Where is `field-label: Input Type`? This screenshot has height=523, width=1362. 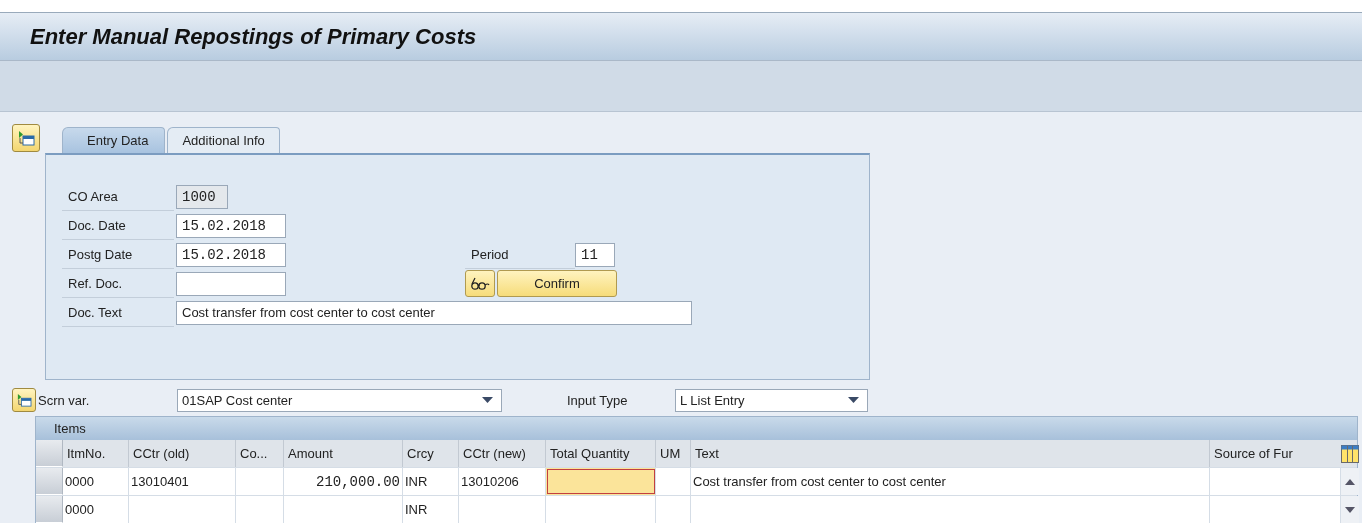 field-label: Input Type is located at coordinates (598, 400).